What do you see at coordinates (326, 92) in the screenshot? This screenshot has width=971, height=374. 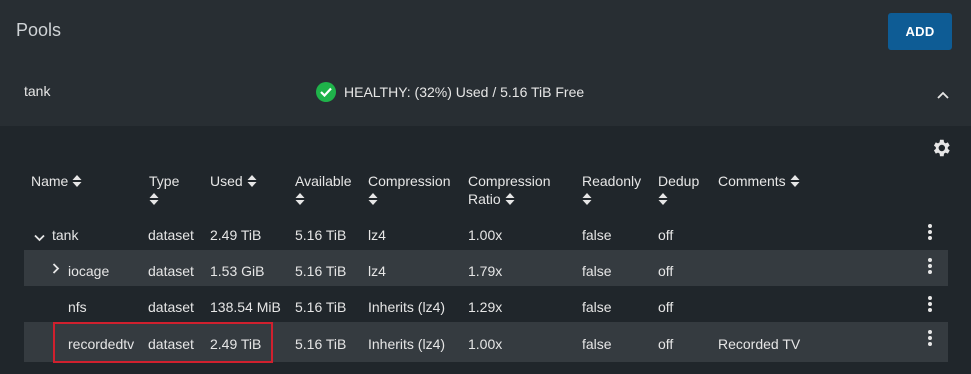 I see `check-circle-icon` at bounding box center [326, 92].